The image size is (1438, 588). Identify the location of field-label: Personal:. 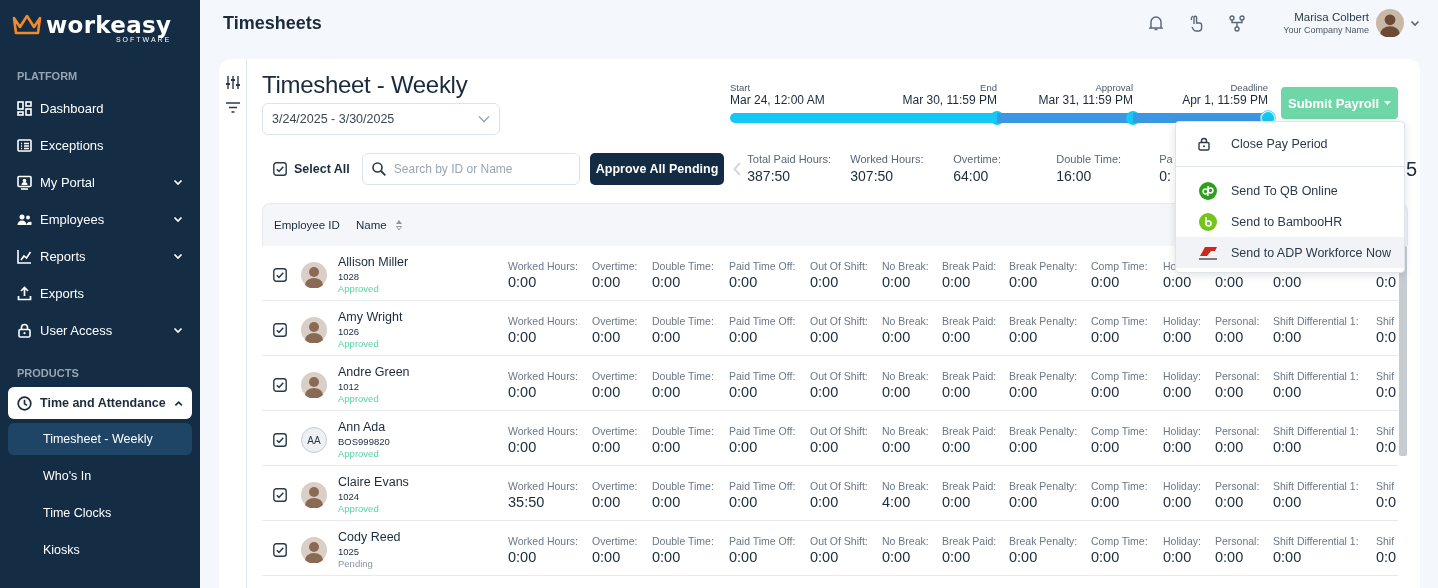
(1238, 321).